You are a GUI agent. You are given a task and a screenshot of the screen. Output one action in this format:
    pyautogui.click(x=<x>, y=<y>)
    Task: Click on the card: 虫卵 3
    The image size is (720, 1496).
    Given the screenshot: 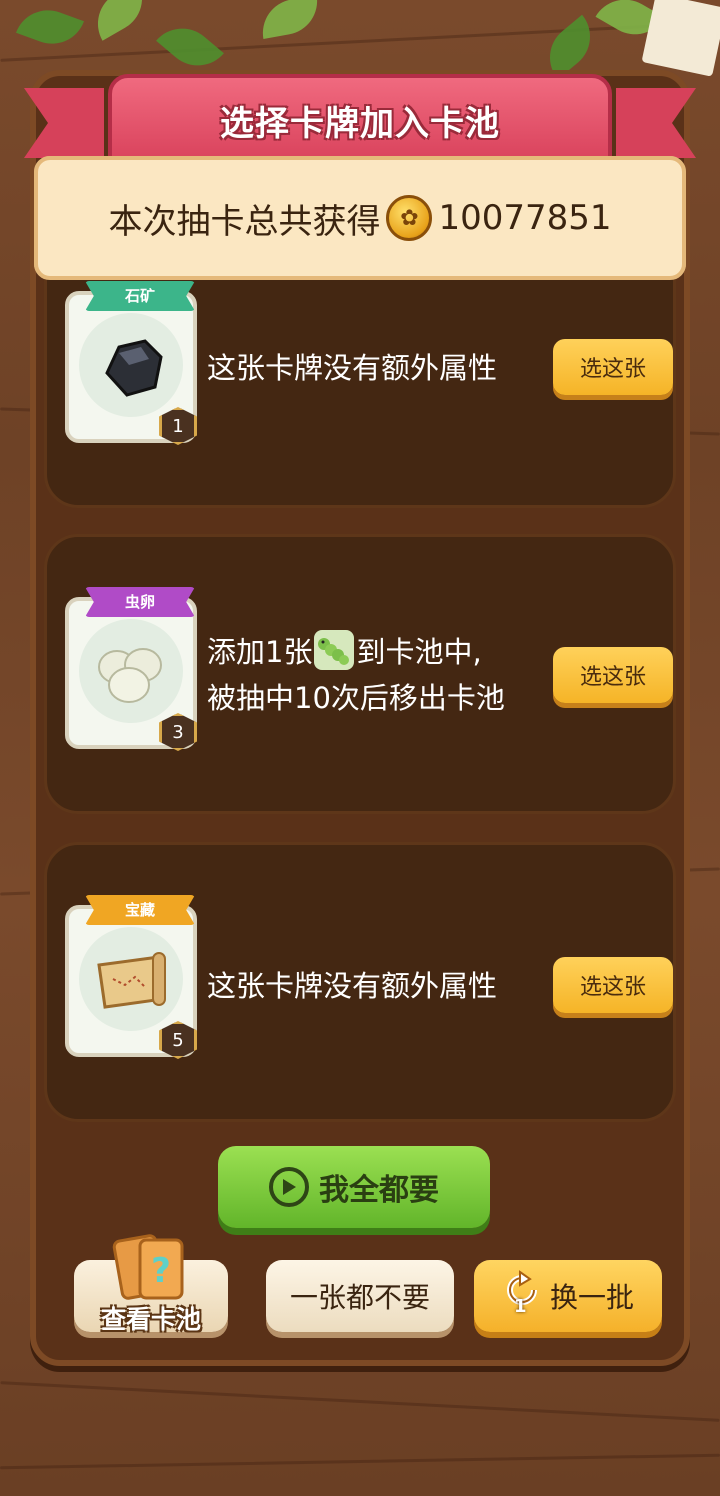 What is the action you would take?
    pyautogui.click(x=131, y=669)
    